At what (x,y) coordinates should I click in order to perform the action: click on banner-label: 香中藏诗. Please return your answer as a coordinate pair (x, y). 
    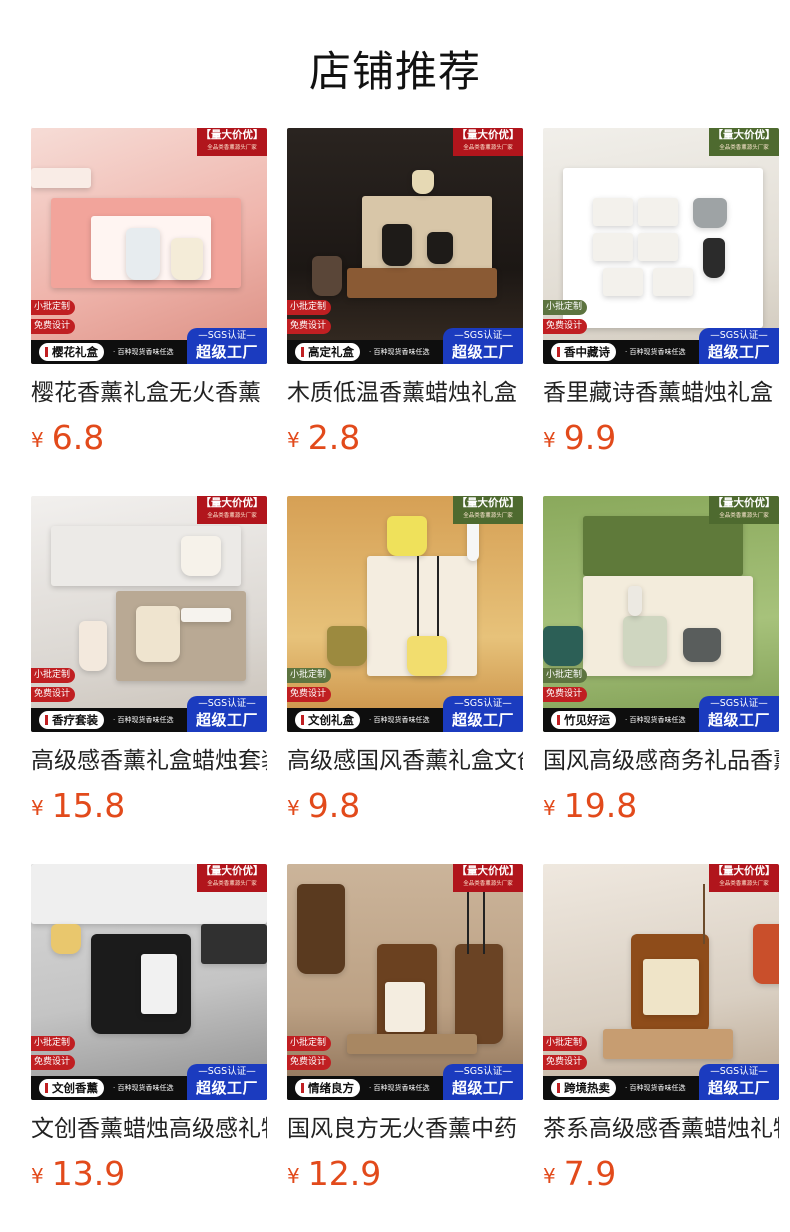
    Looking at the image, I should click on (583, 352).